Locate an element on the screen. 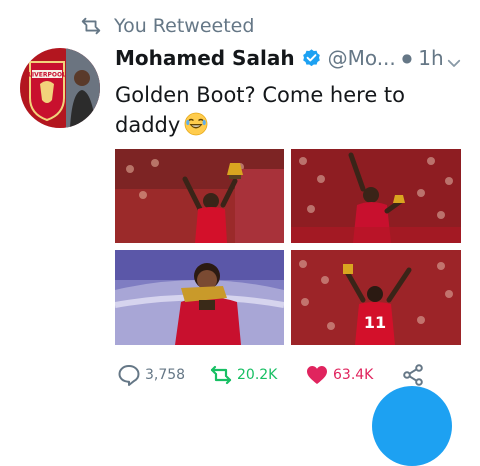  heart-icon is located at coordinates (317, 375).